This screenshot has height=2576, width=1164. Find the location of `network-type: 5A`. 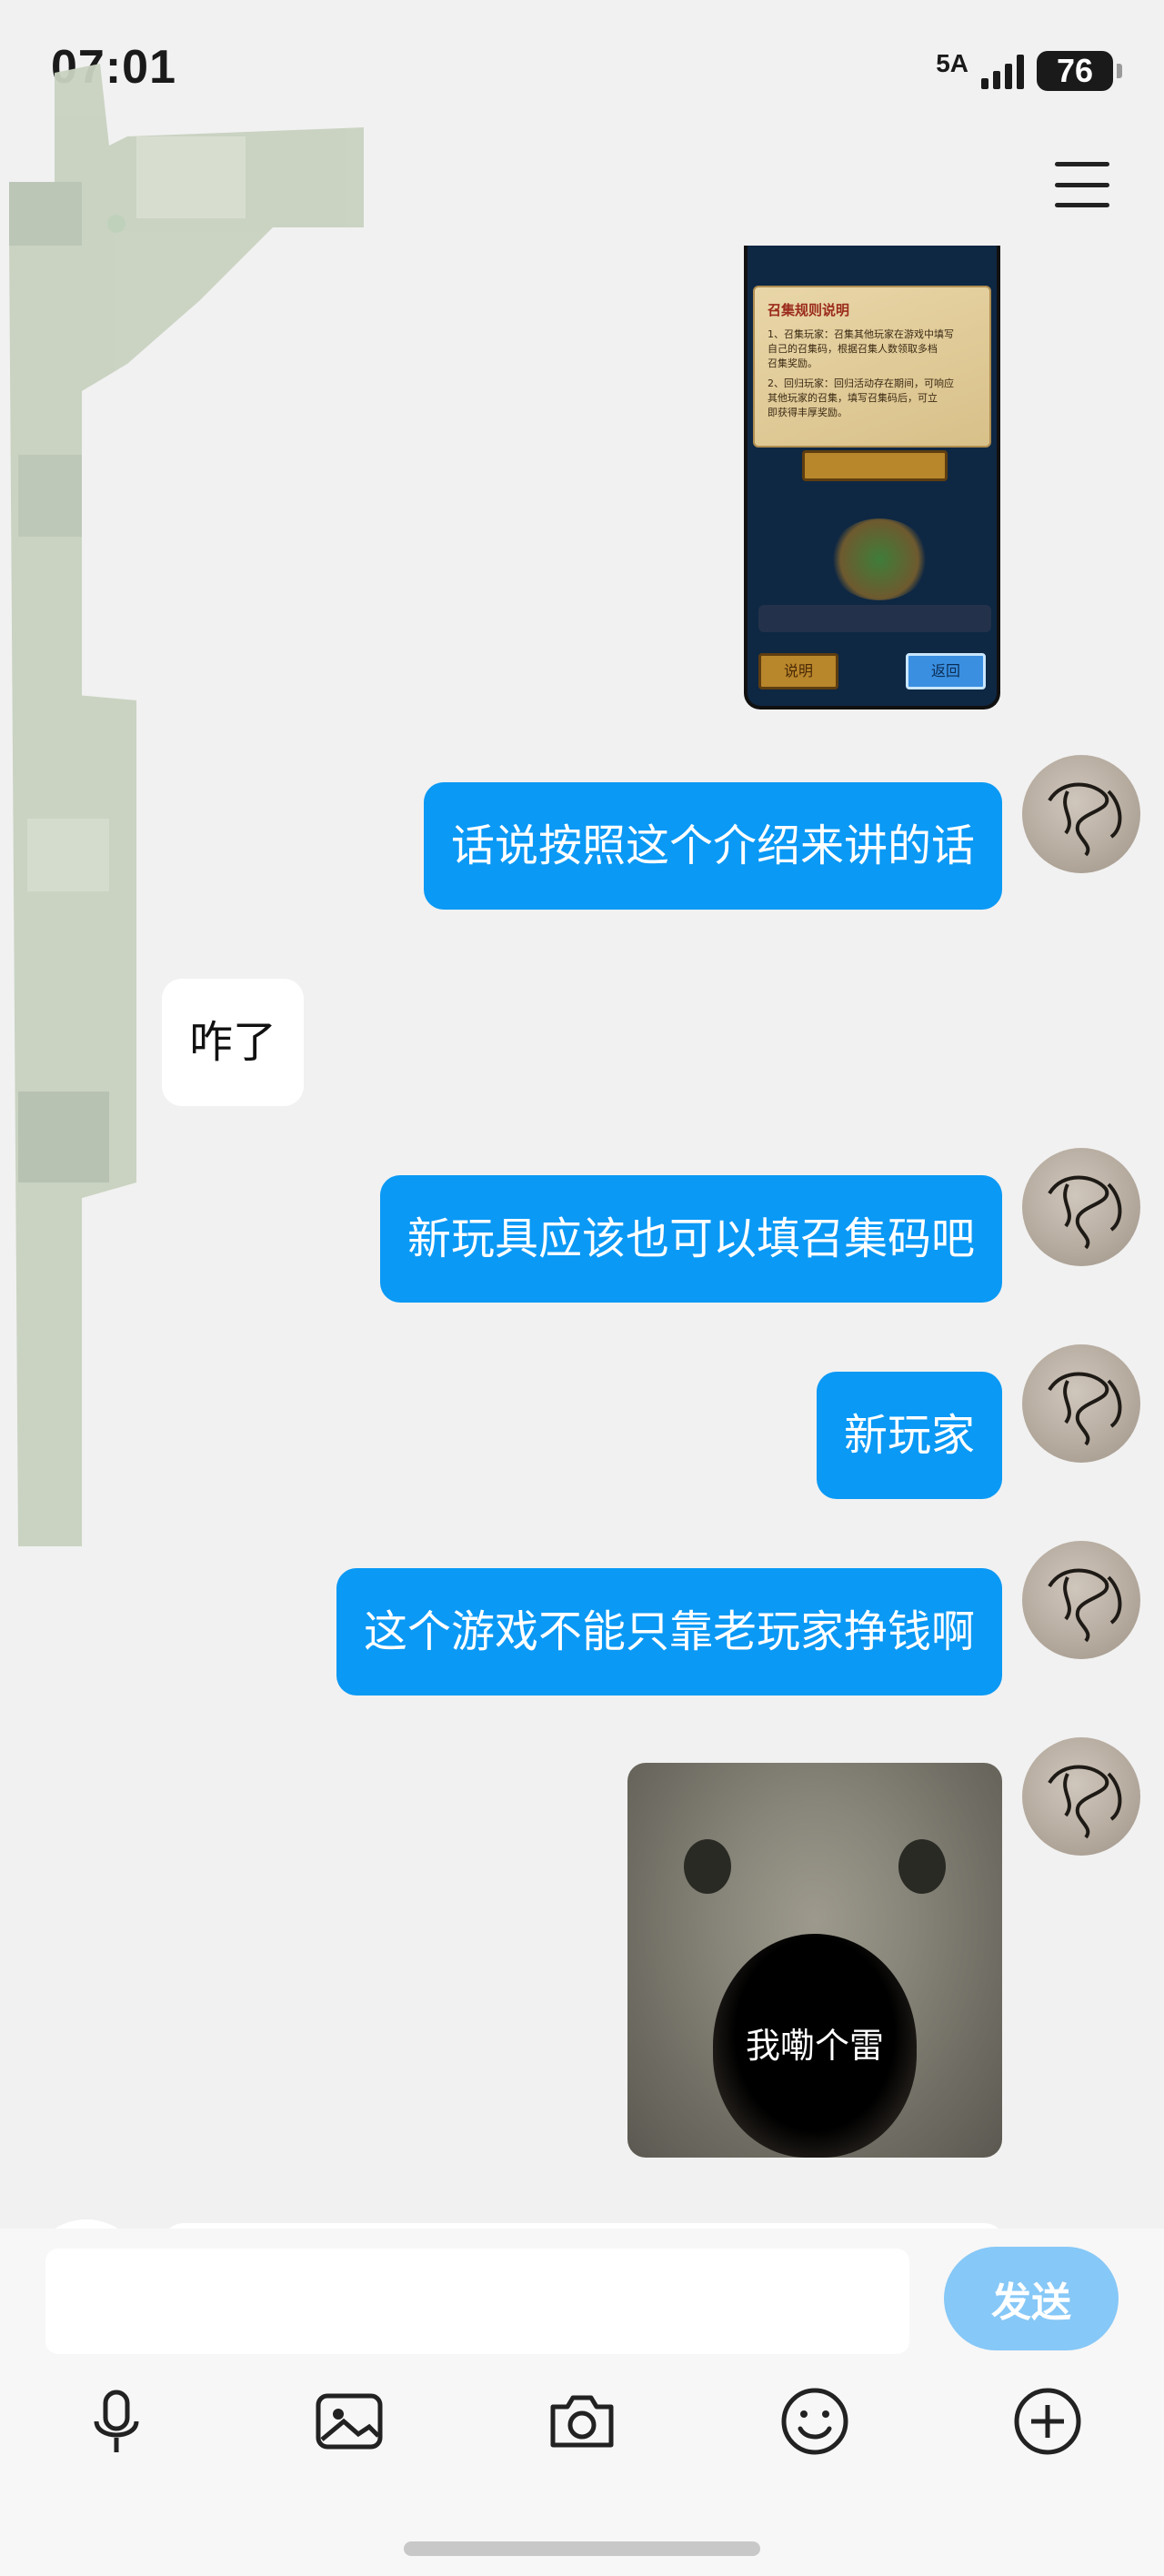

network-type: 5A is located at coordinates (952, 63).